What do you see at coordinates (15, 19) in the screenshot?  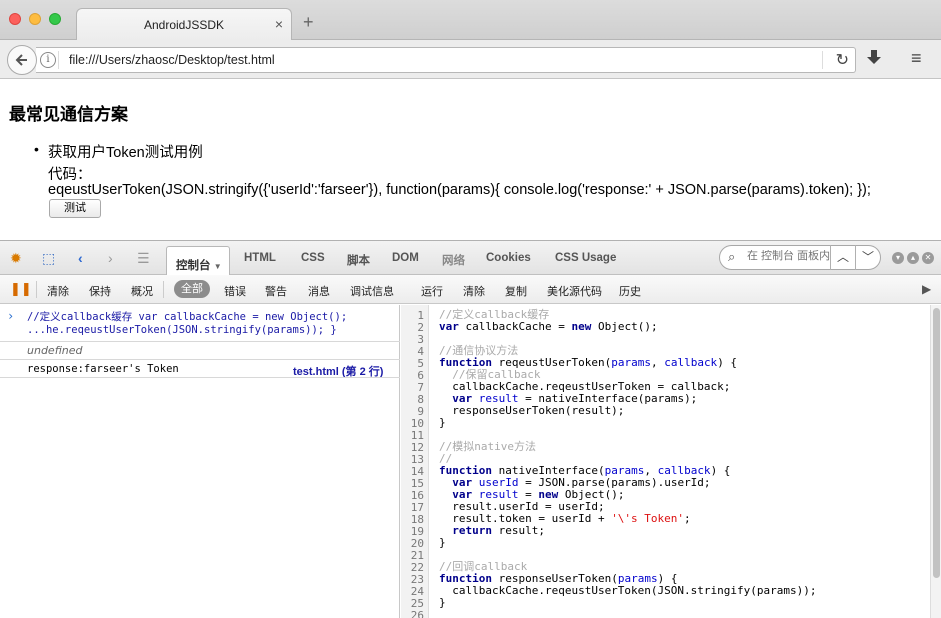 I see `close-window-button` at bounding box center [15, 19].